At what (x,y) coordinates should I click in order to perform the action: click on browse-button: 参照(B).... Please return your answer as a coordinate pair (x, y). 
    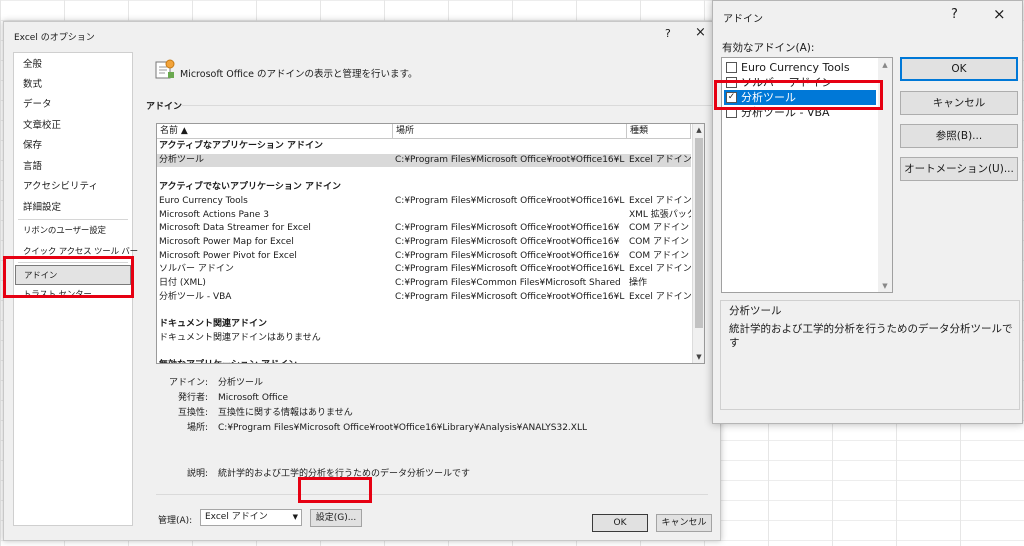
    Looking at the image, I should click on (959, 136).